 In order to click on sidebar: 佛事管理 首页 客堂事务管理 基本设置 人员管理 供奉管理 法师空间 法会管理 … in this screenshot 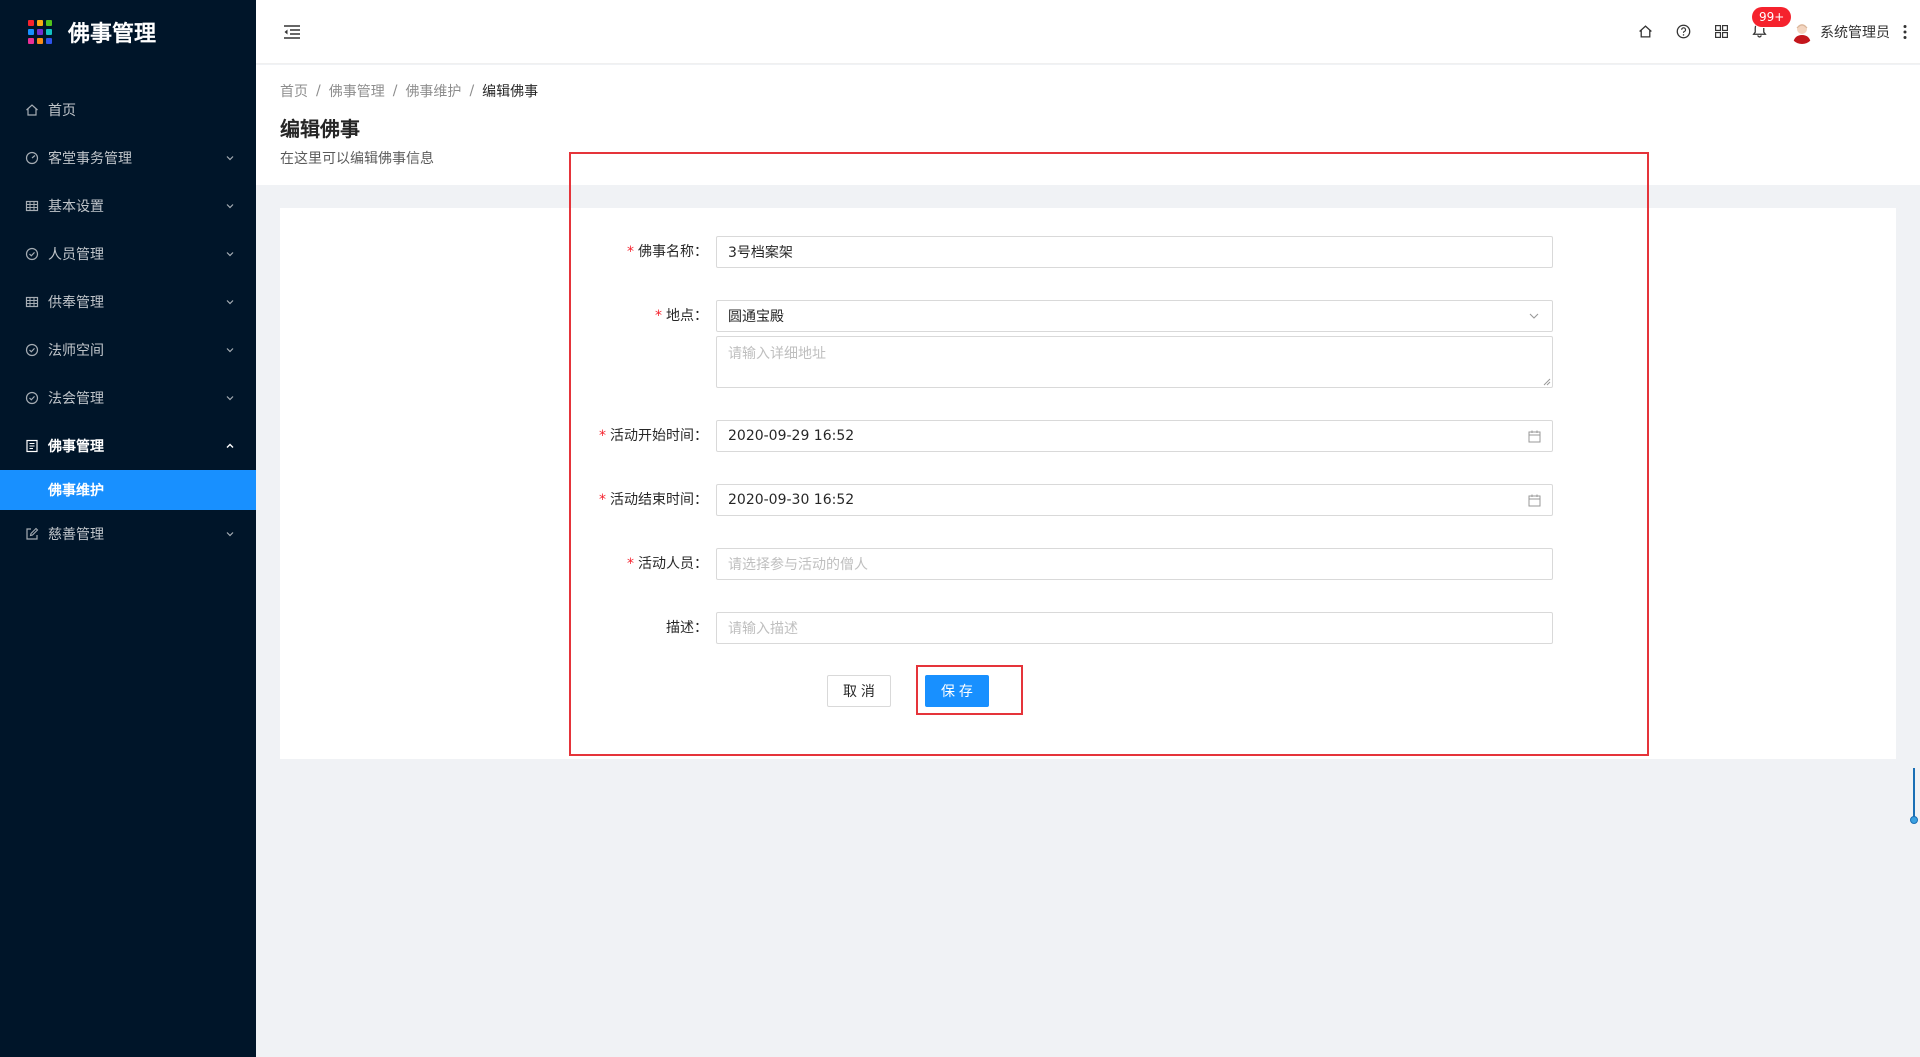, I will do `click(128, 528)`.